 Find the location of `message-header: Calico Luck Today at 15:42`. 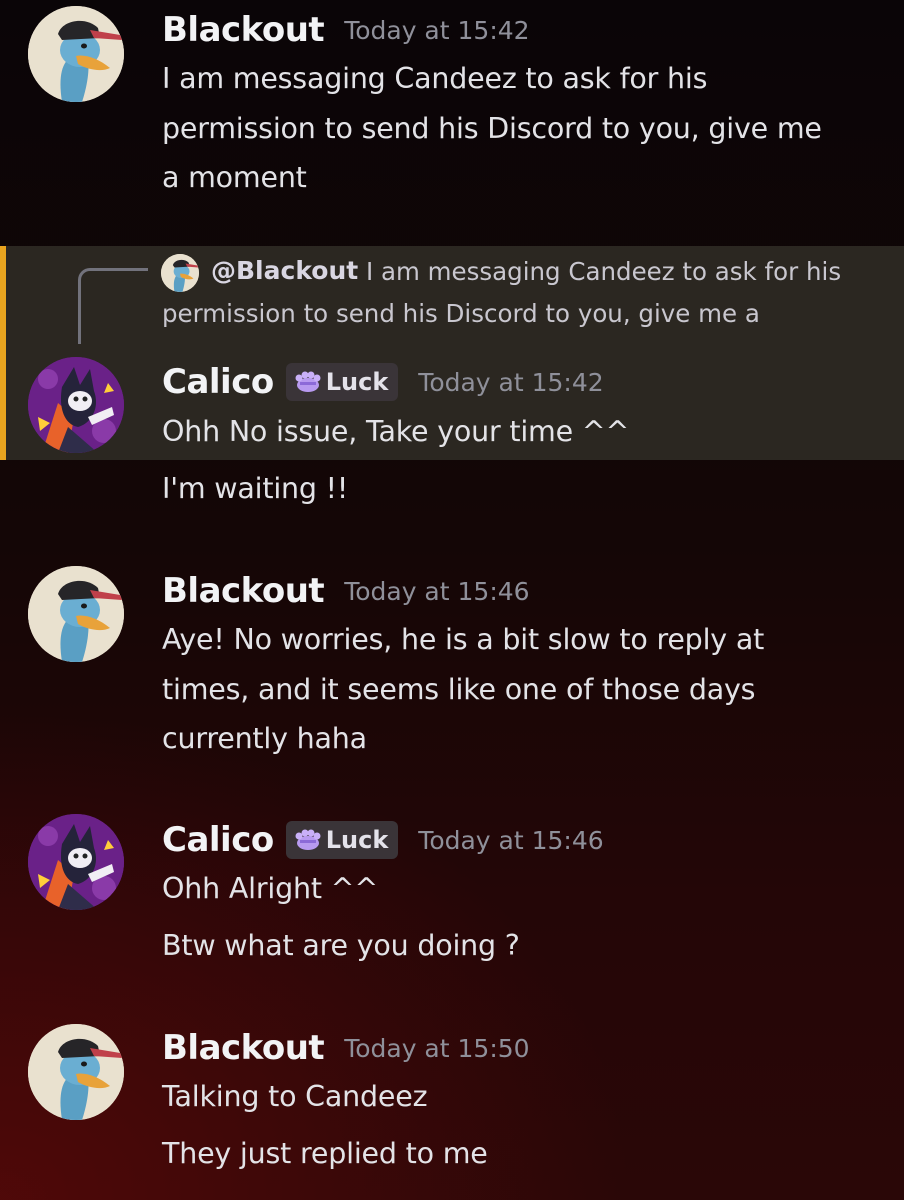

message-header: Calico Luck Today at 15:42 is located at coordinates (383, 382).